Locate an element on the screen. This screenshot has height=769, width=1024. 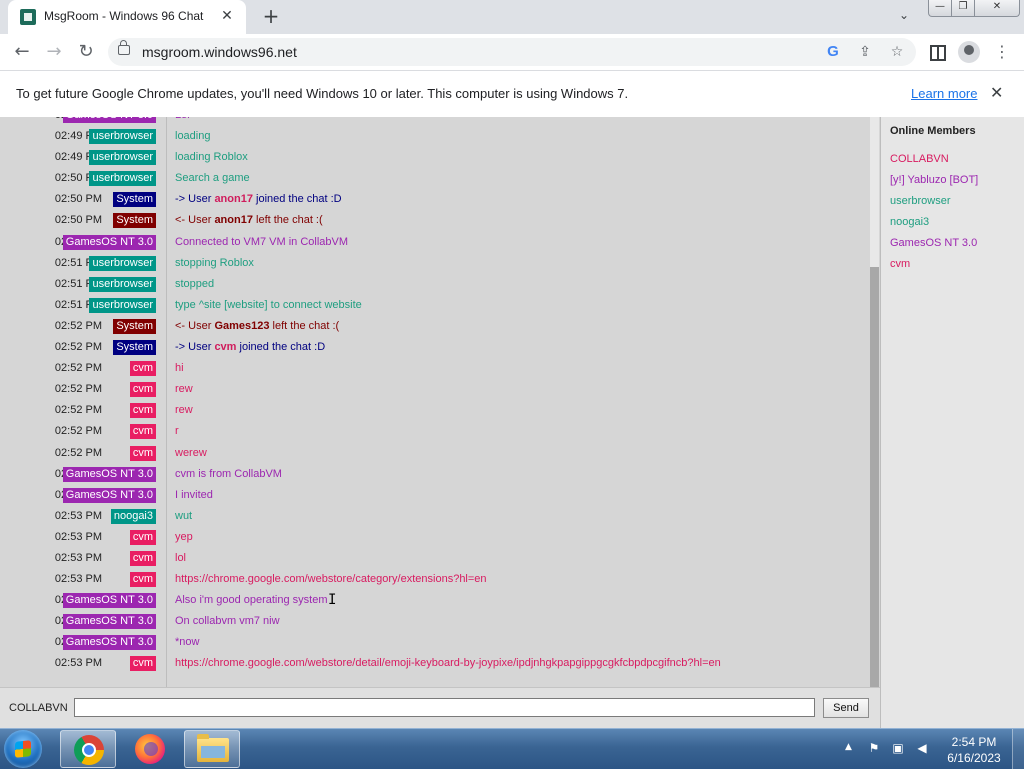
message-time: 02:52 PM is located at coordinates (78, 452).